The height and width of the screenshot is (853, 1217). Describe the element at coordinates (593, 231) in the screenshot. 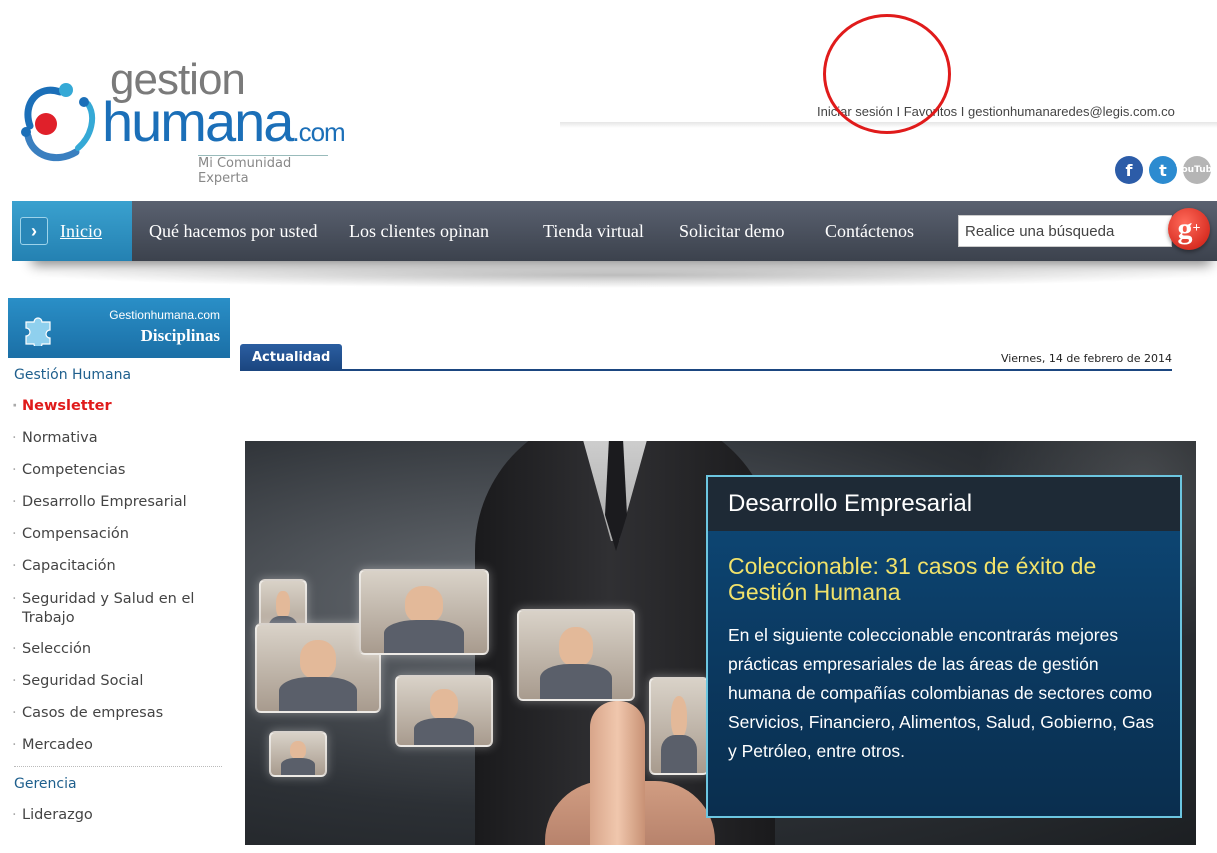

I see `nav-item-tienda-virtual: Tienda virtual` at that location.